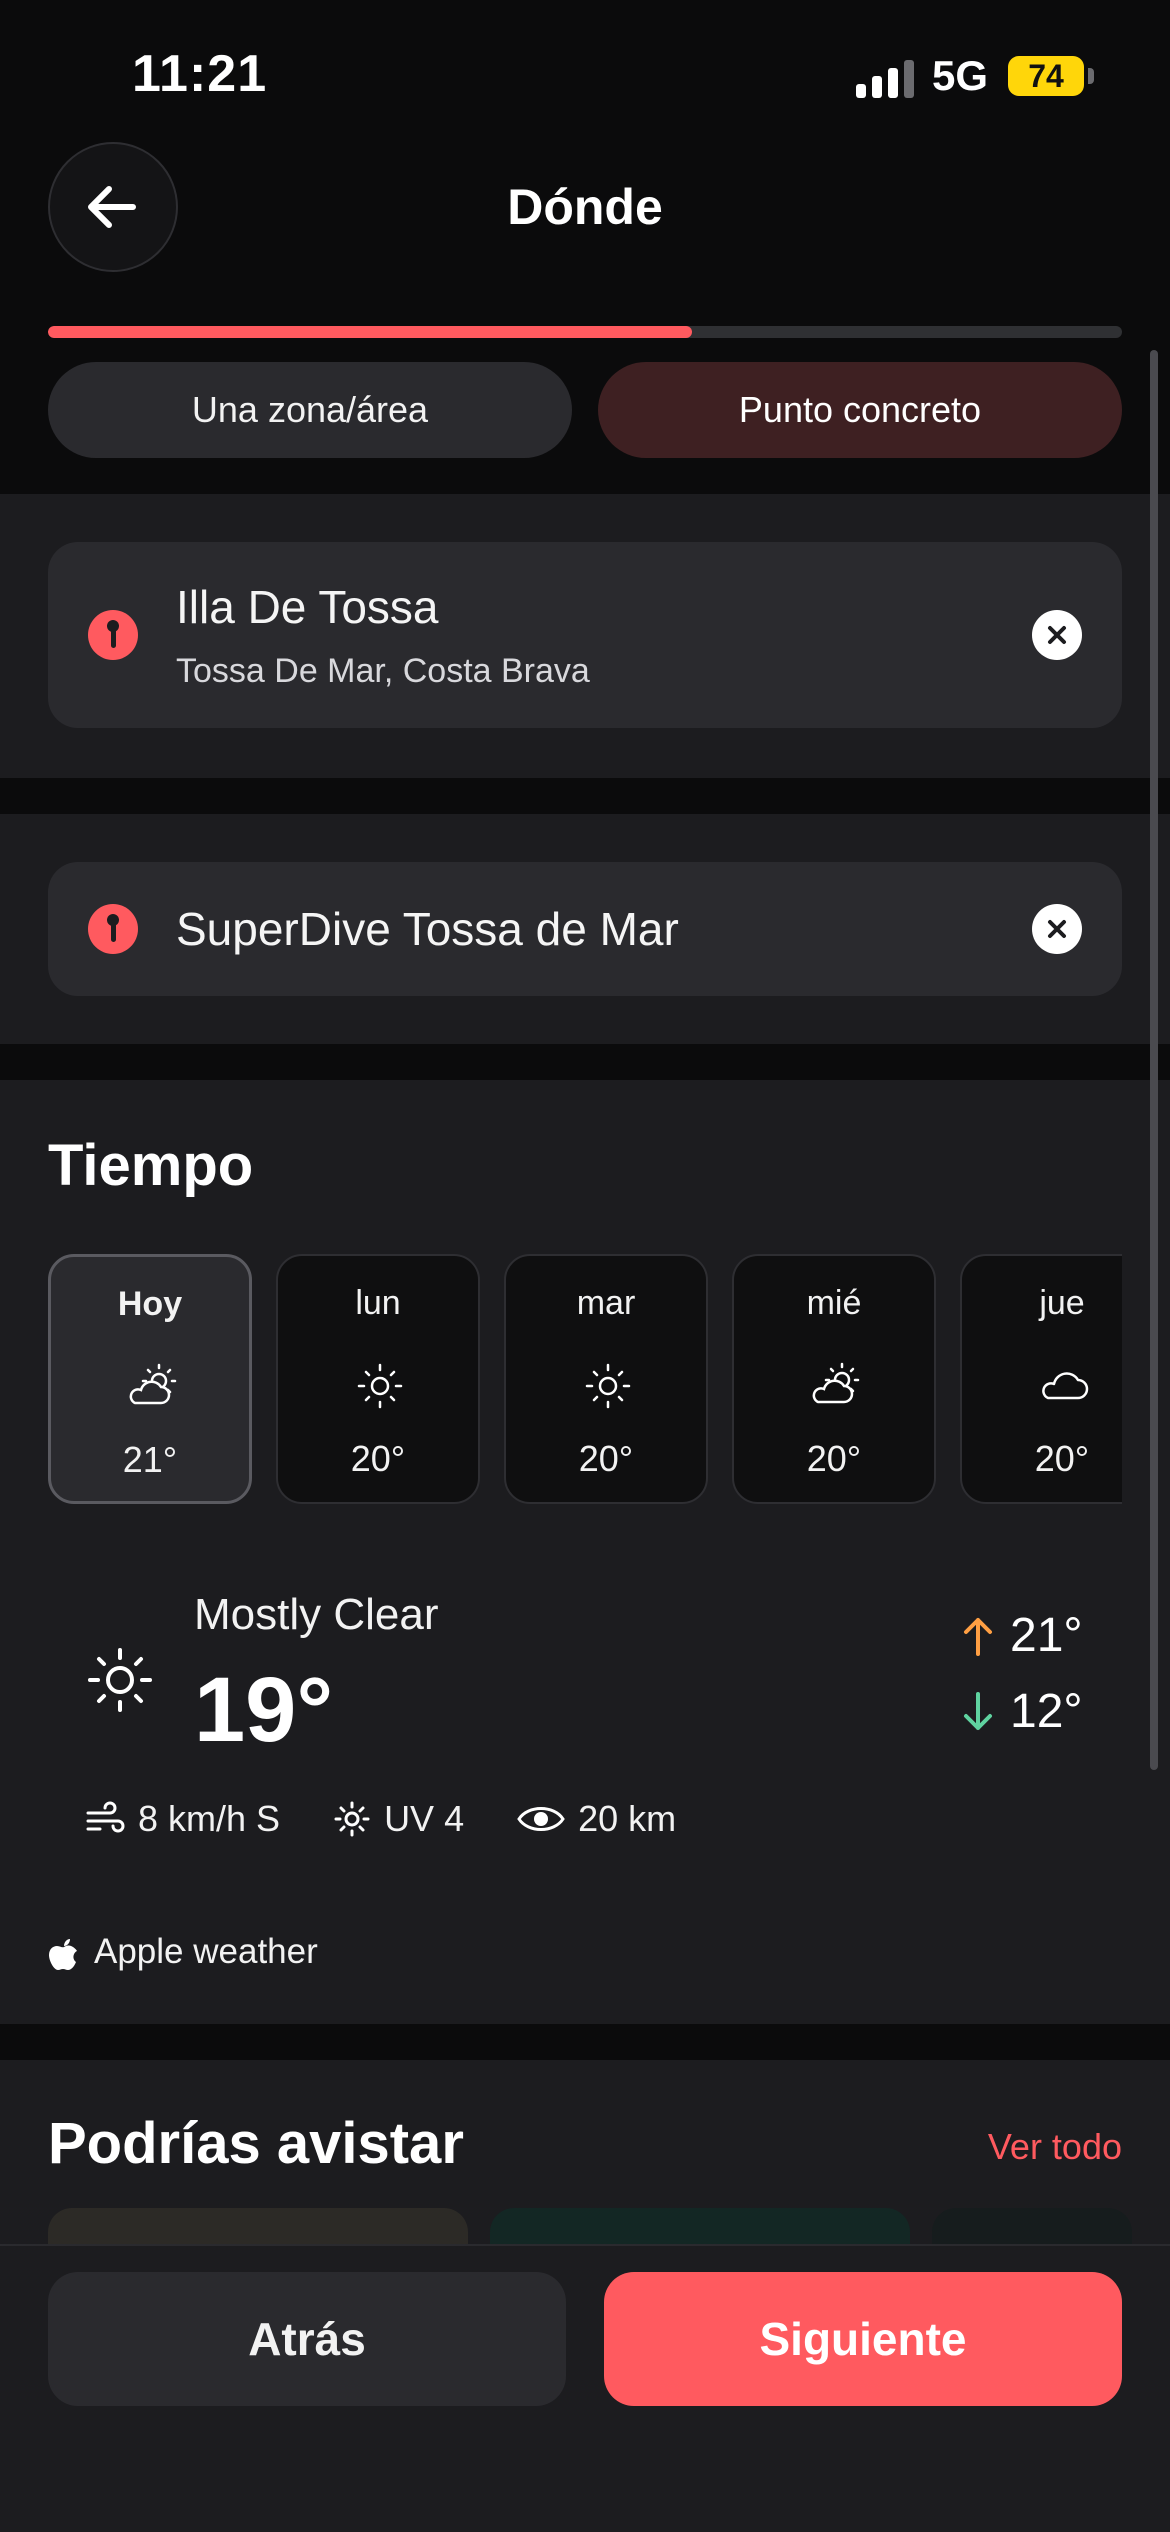  What do you see at coordinates (1041, 1379) in the screenshot?
I see `forecast-day: jue 20°` at bounding box center [1041, 1379].